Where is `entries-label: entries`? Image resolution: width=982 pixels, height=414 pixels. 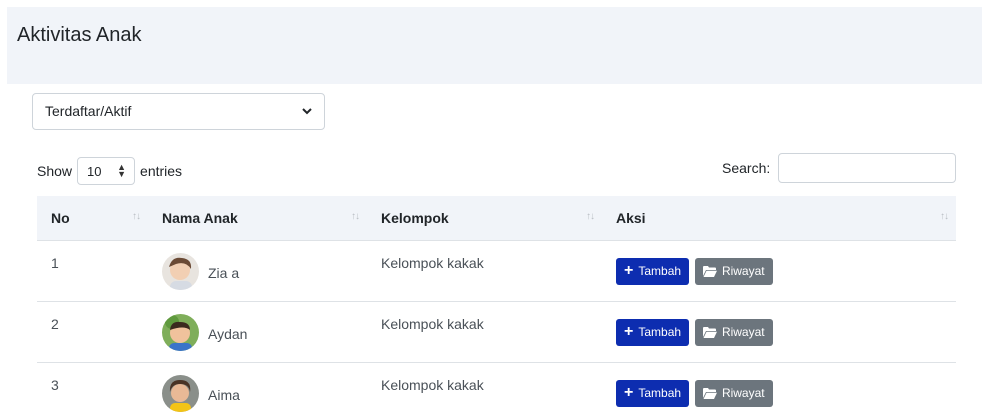 entries-label: entries is located at coordinates (161, 171).